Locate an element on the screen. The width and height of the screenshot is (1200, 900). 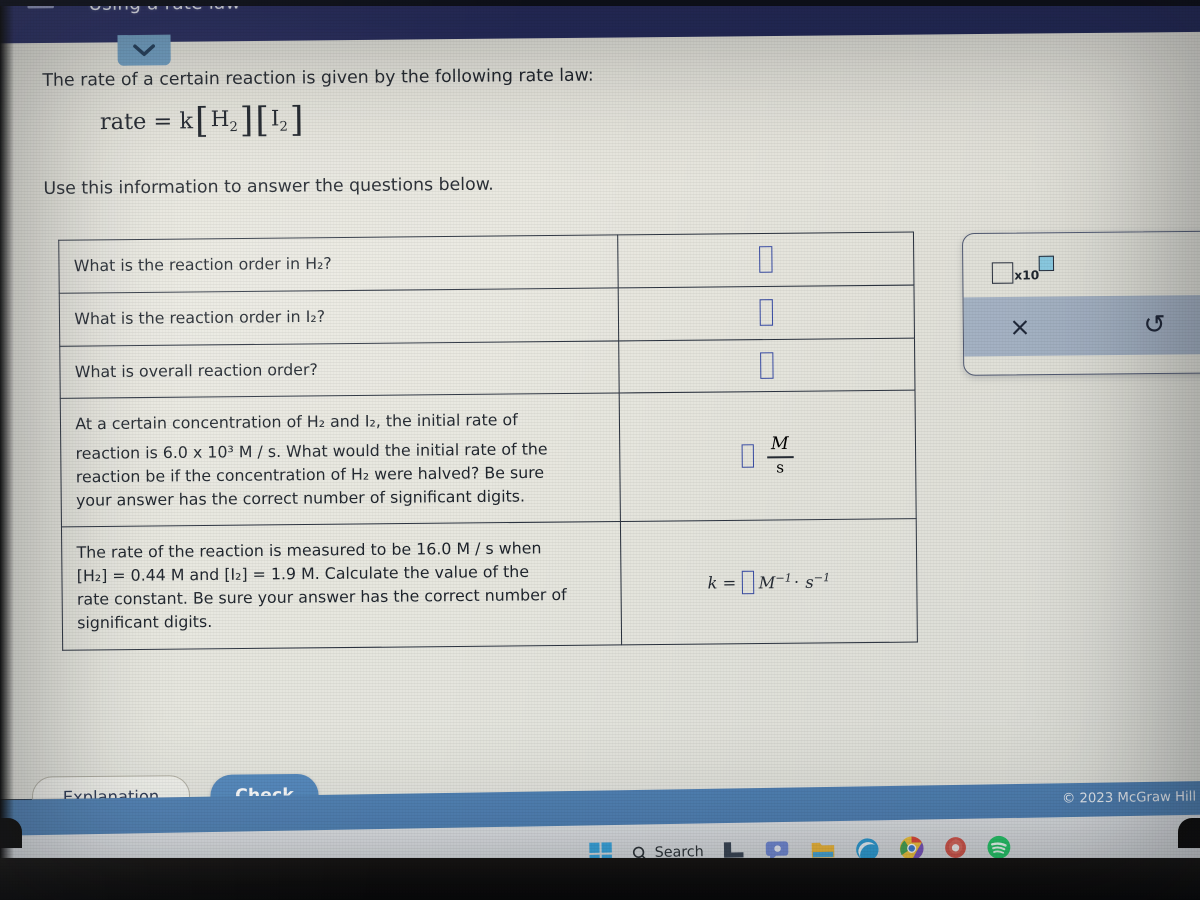
scientific-notation-button: x10 is located at coordinates (1023, 269).